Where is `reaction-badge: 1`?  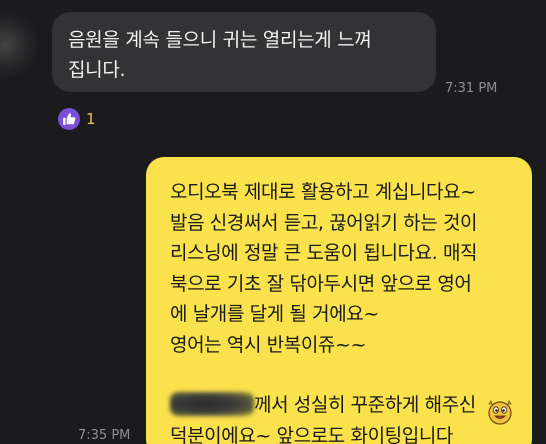 reaction-badge: 1 is located at coordinates (77, 119).